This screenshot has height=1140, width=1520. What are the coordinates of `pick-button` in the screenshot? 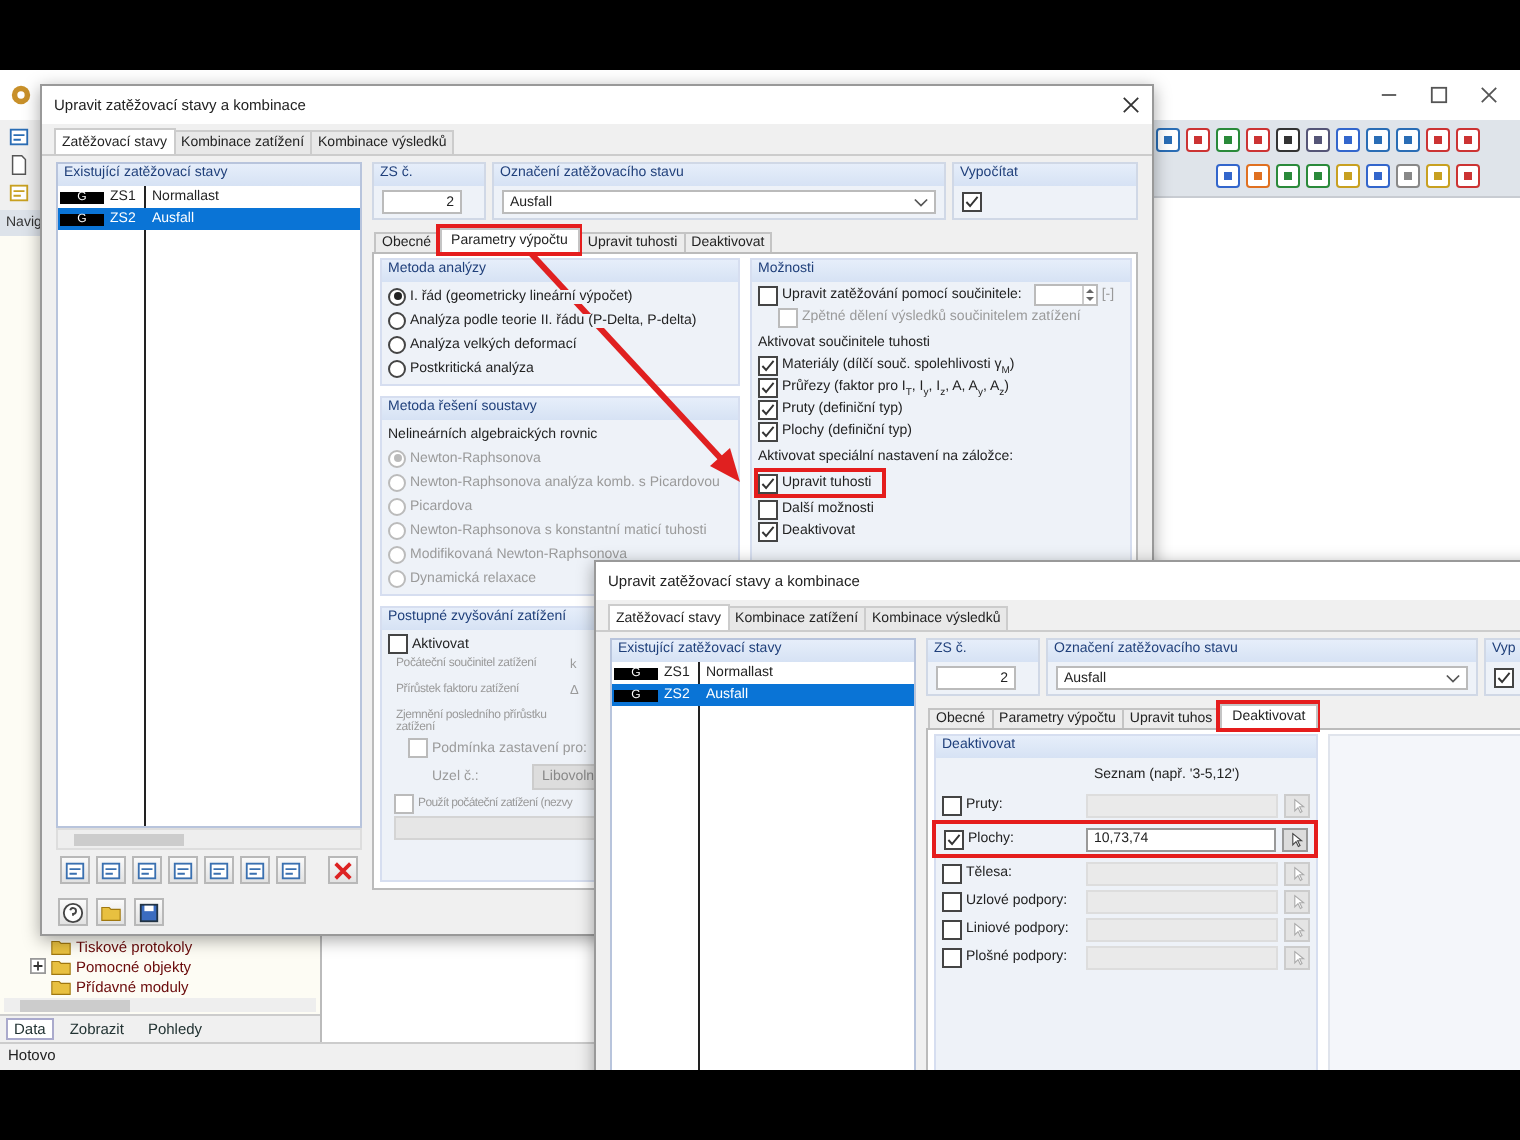 It's located at (1295, 839).